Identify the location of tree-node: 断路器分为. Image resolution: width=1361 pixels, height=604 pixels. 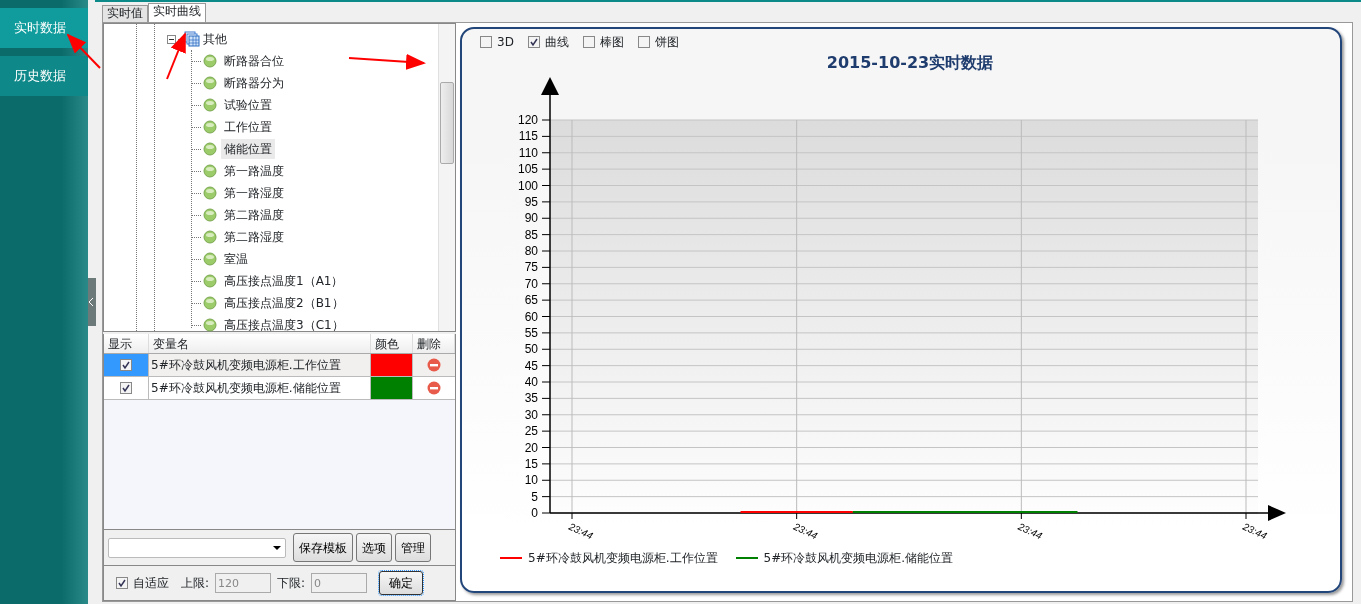
(254, 83).